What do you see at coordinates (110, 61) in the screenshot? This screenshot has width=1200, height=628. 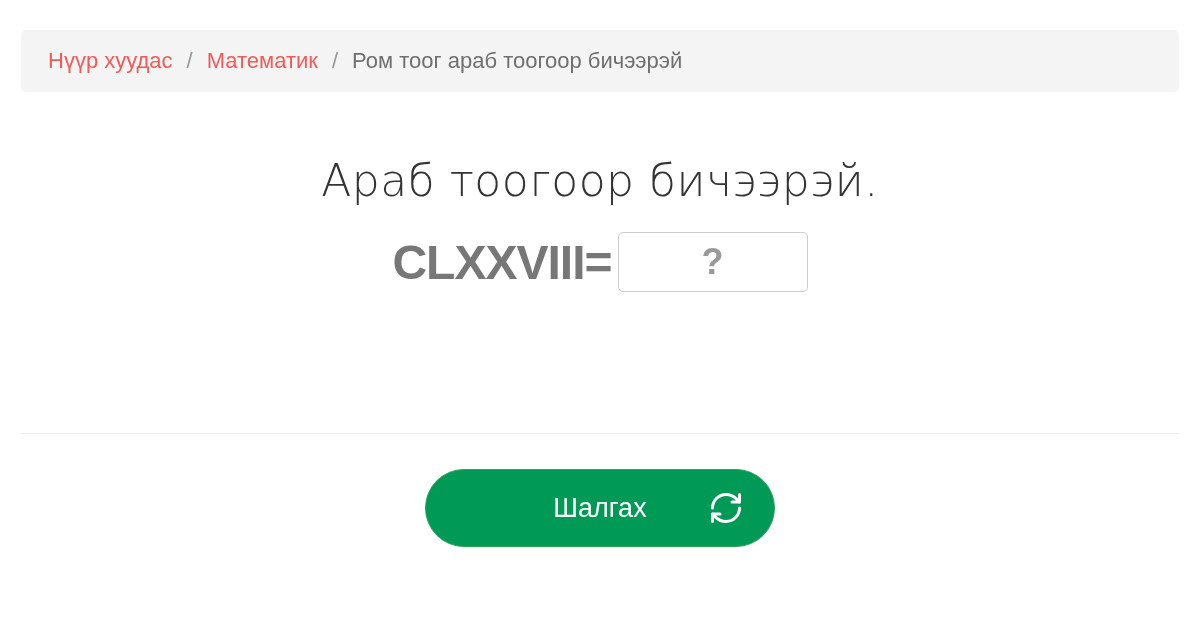 I see `breadcrumb-link: Нүүр хуудас` at bounding box center [110, 61].